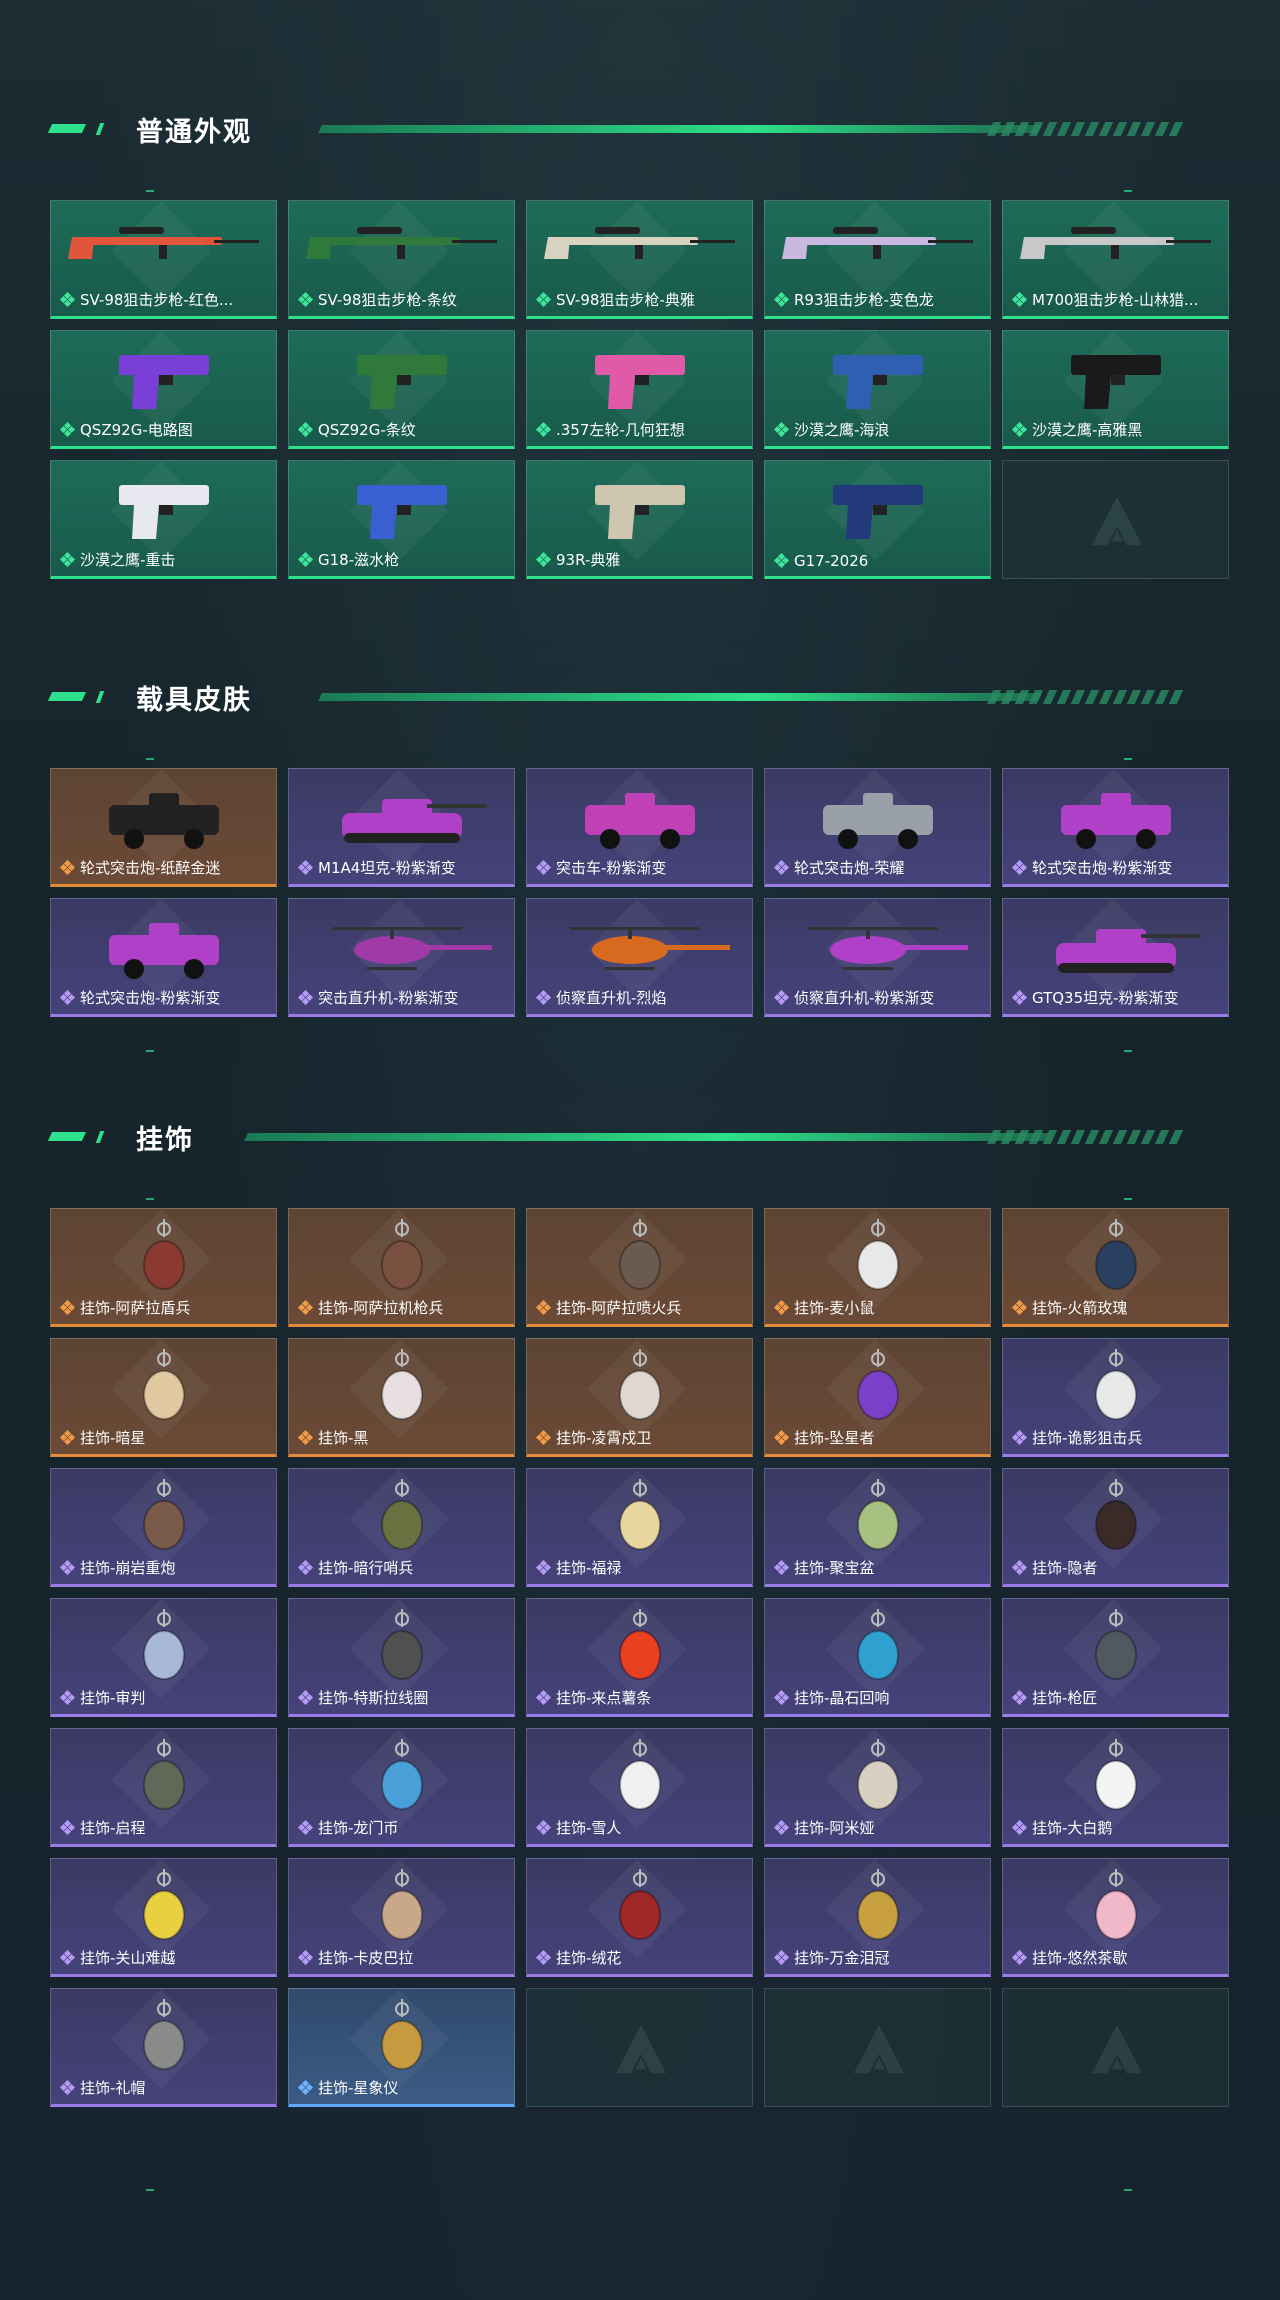  What do you see at coordinates (638, 1136) in the screenshot?
I see `section-header: 挂饰` at bounding box center [638, 1136].